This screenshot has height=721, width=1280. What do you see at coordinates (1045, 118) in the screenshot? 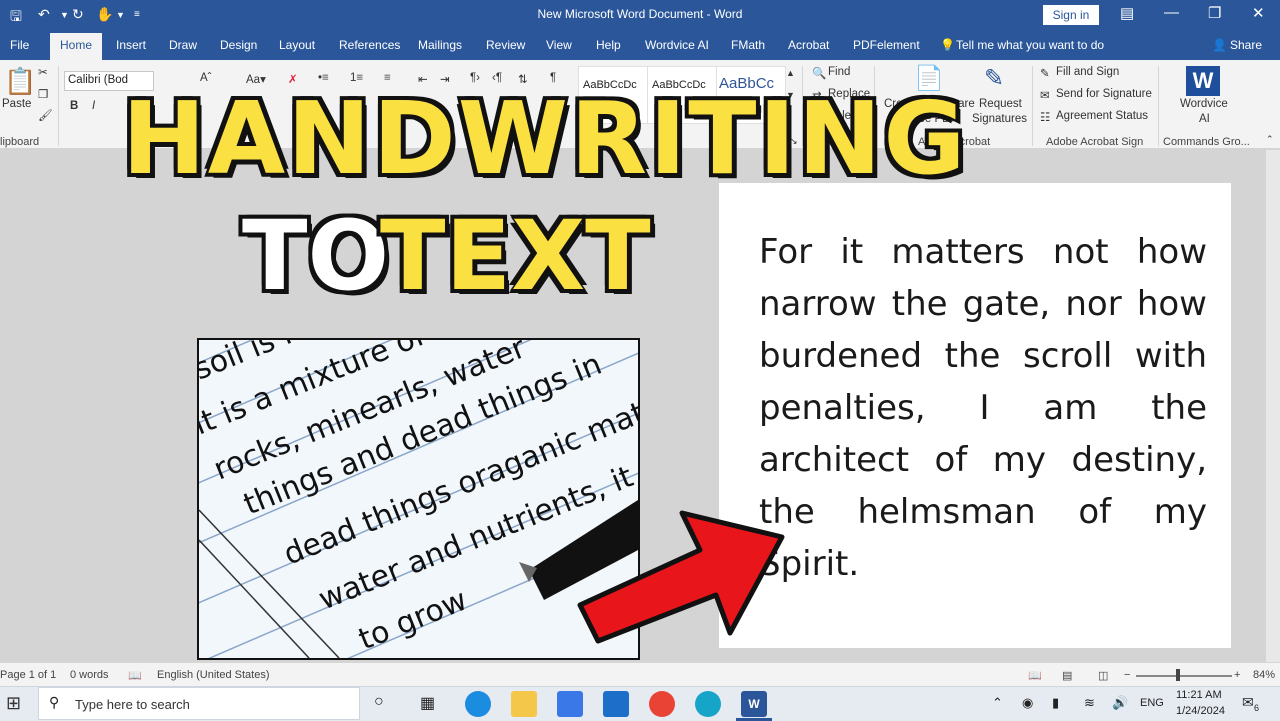
I see `agreement-status-icon: ☷` at bounding box center [1045, 118].